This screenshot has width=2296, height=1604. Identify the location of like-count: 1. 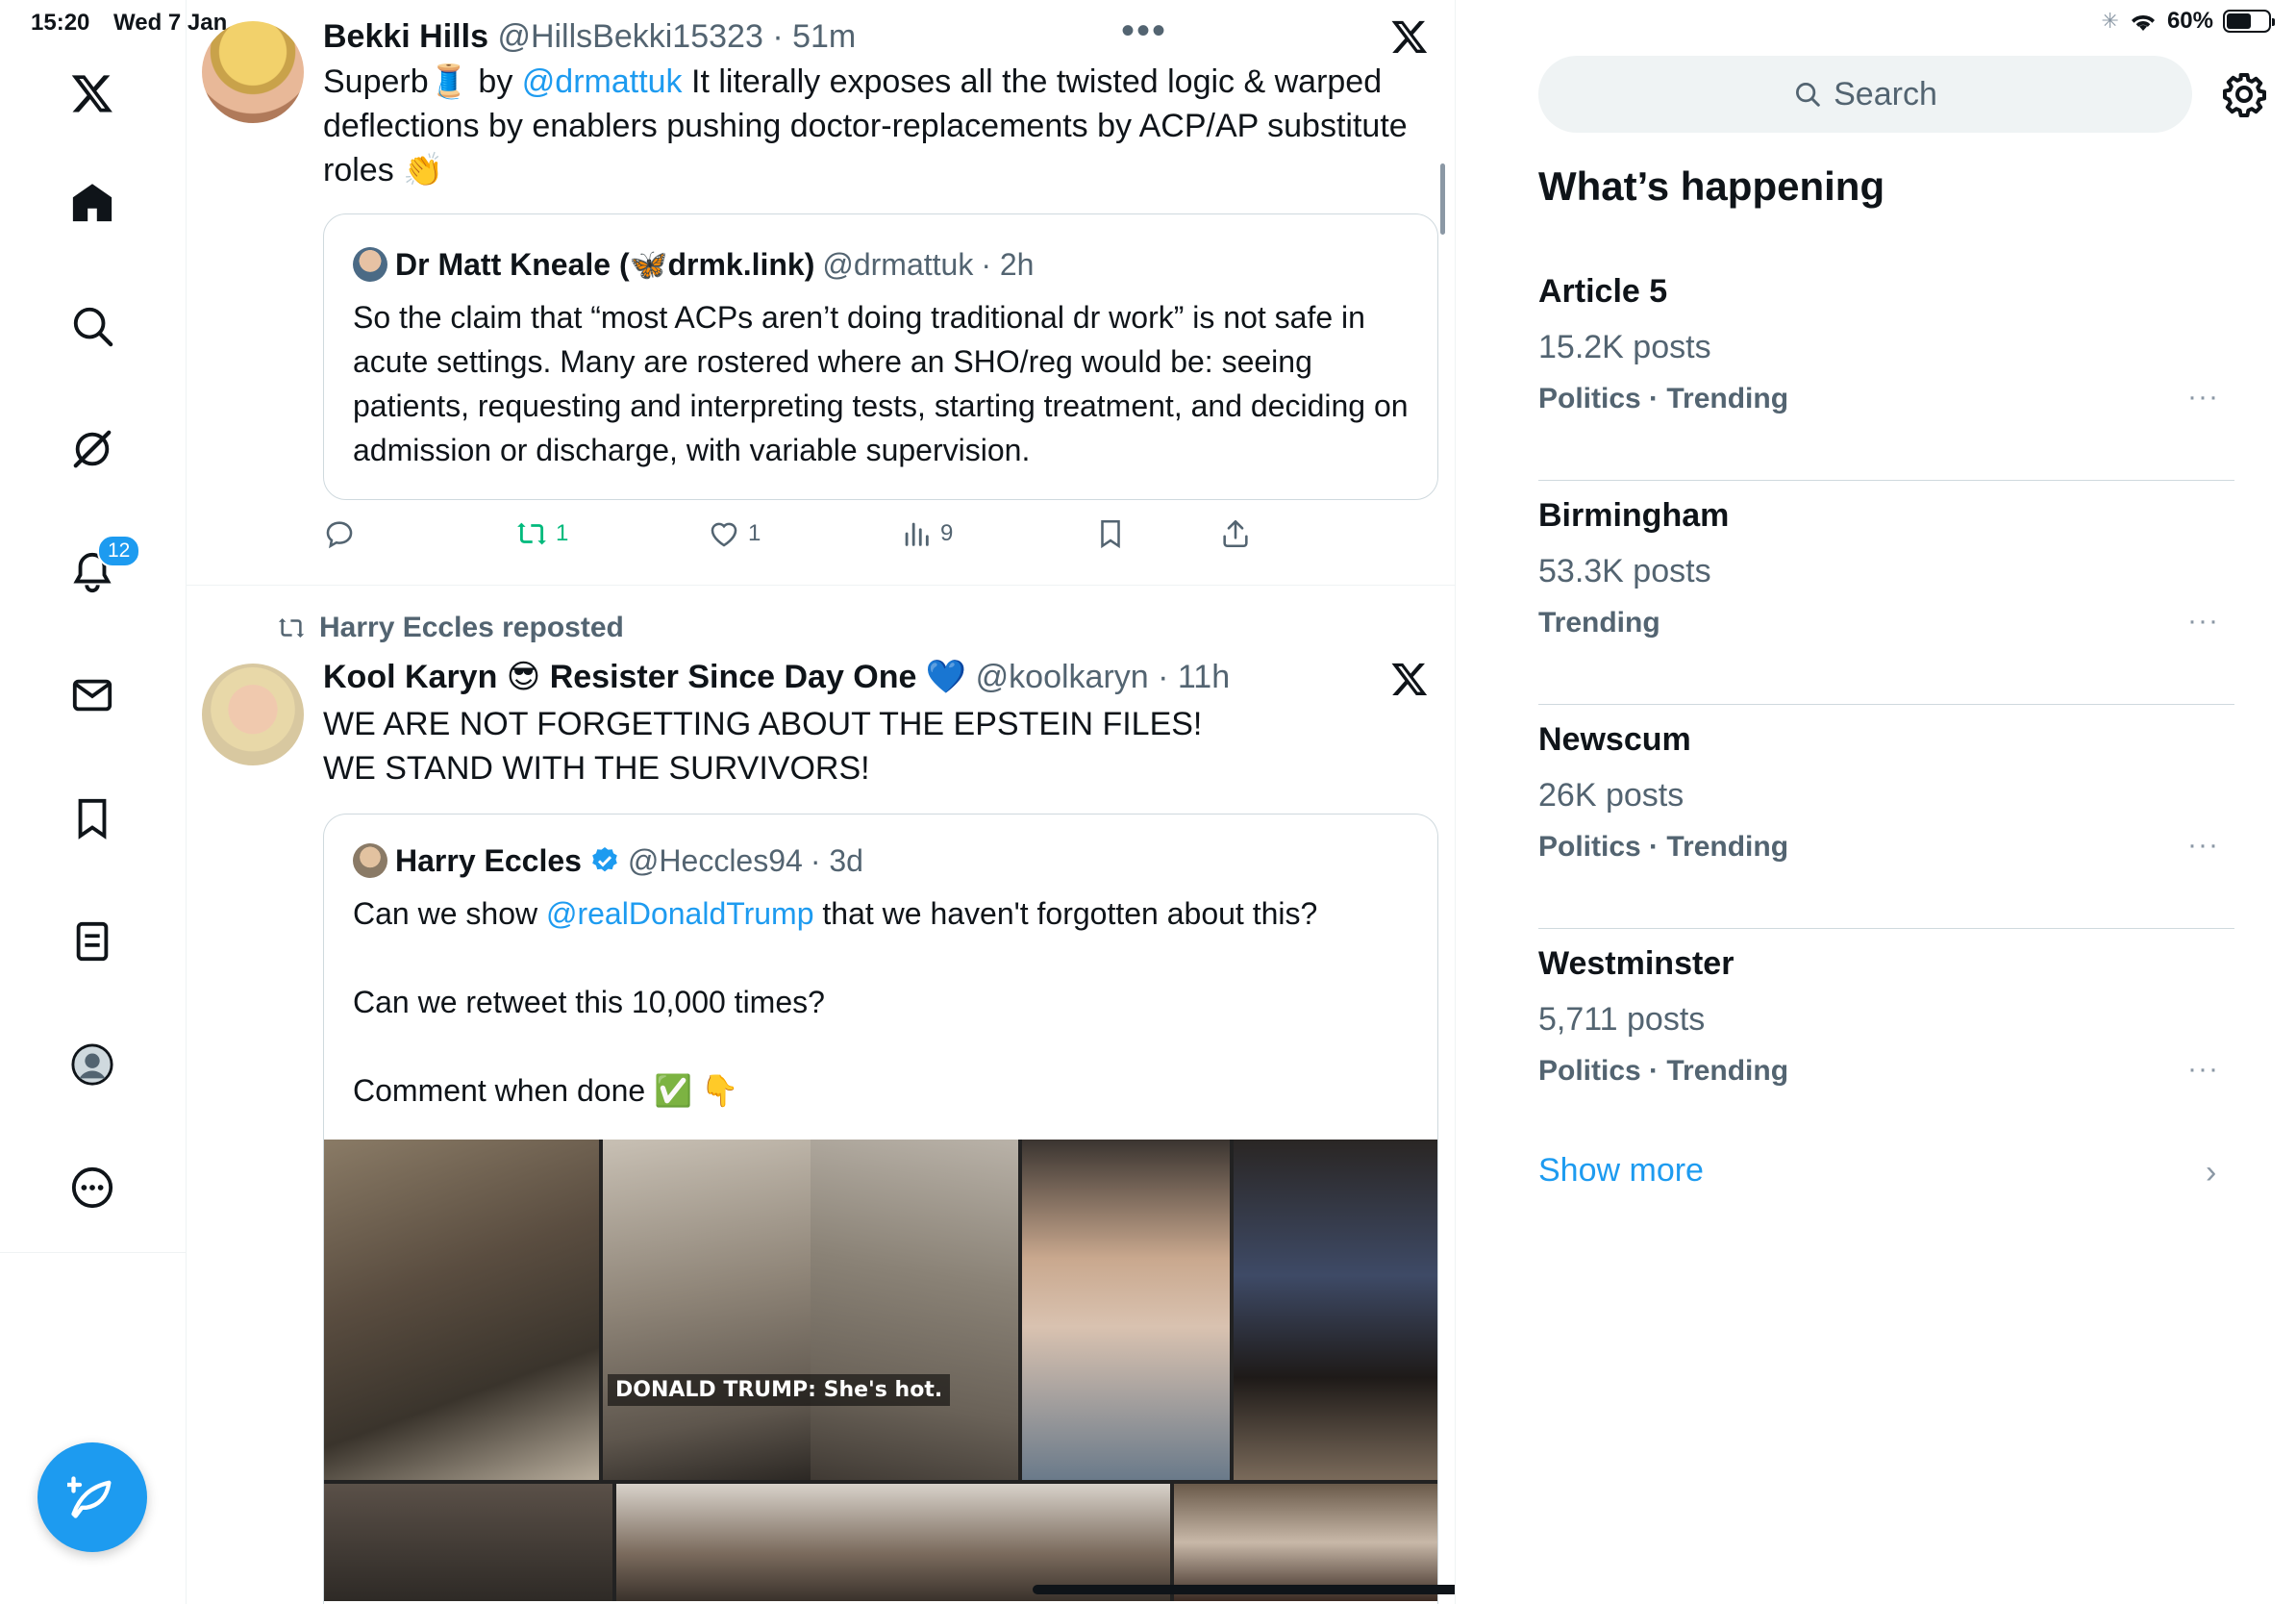
(754, 533).